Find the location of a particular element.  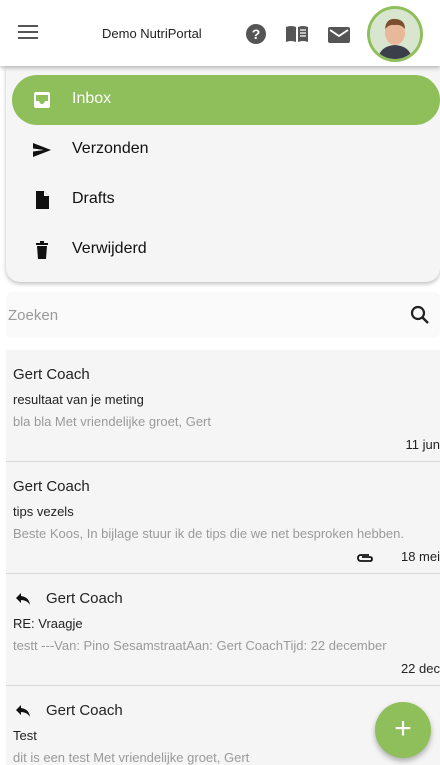

message-date: 22 dec is located at coordinates (420, 668).